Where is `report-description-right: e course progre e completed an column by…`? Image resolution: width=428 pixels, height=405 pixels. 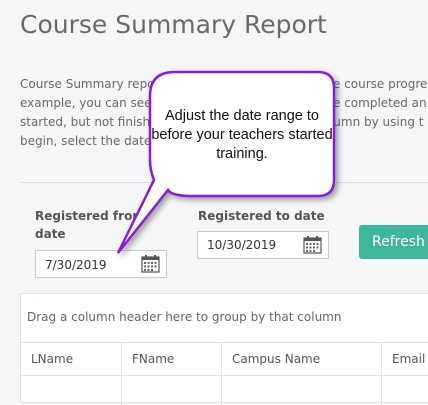 report-description-right: e course progre e completed an column by… is located at coordinates (372, 103).